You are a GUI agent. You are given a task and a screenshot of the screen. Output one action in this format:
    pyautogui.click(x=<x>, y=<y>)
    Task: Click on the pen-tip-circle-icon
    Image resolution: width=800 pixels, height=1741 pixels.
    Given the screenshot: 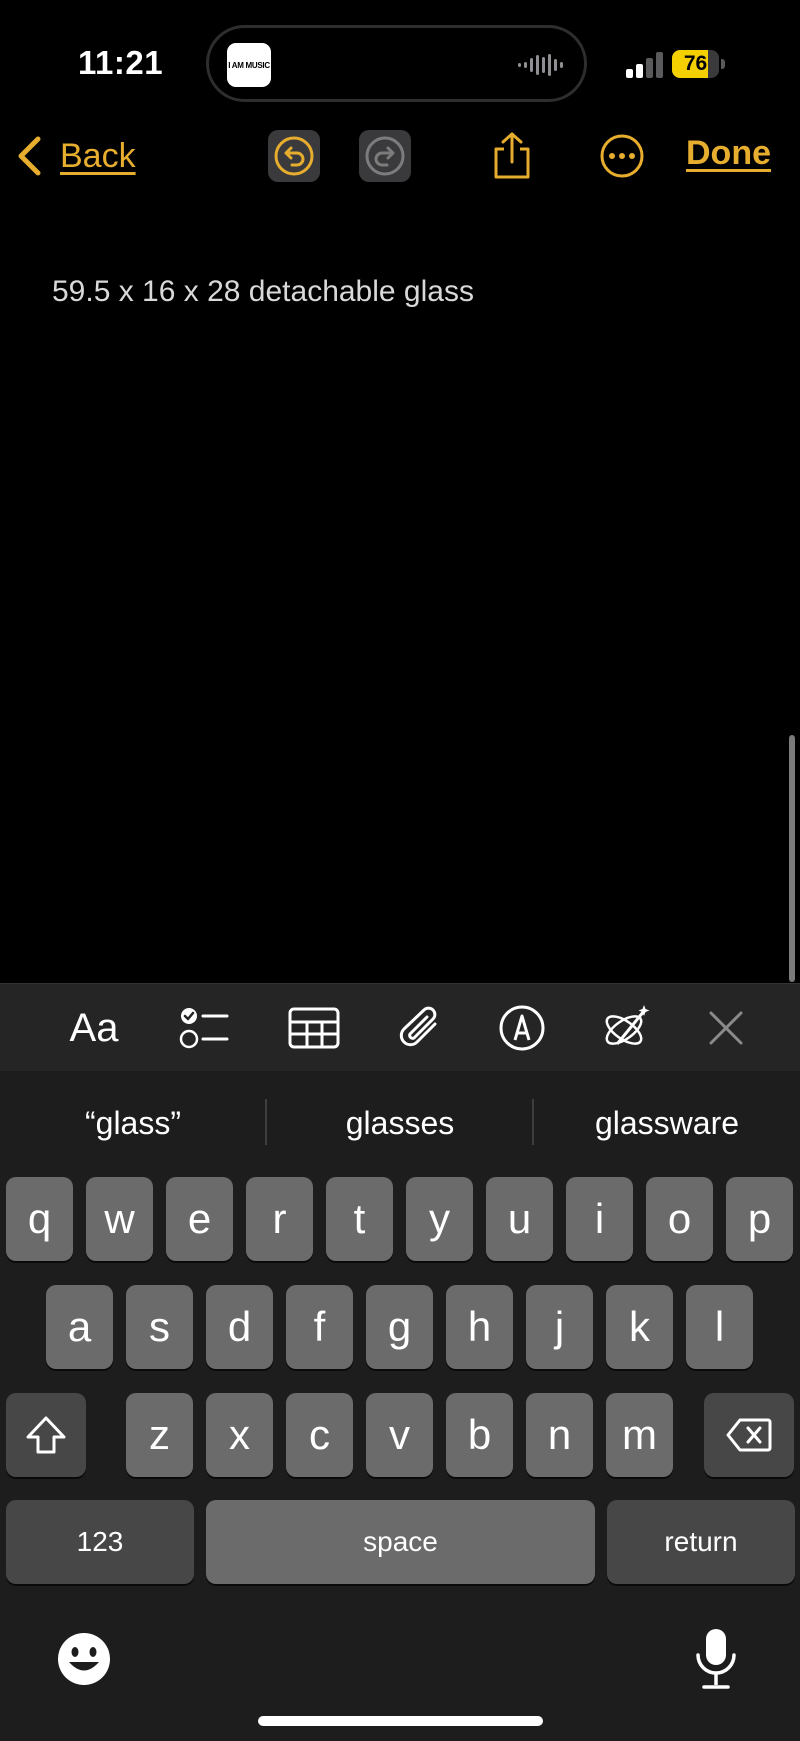 What is the action you would take?
    pyautogui.click(x=522, y=1028)
    